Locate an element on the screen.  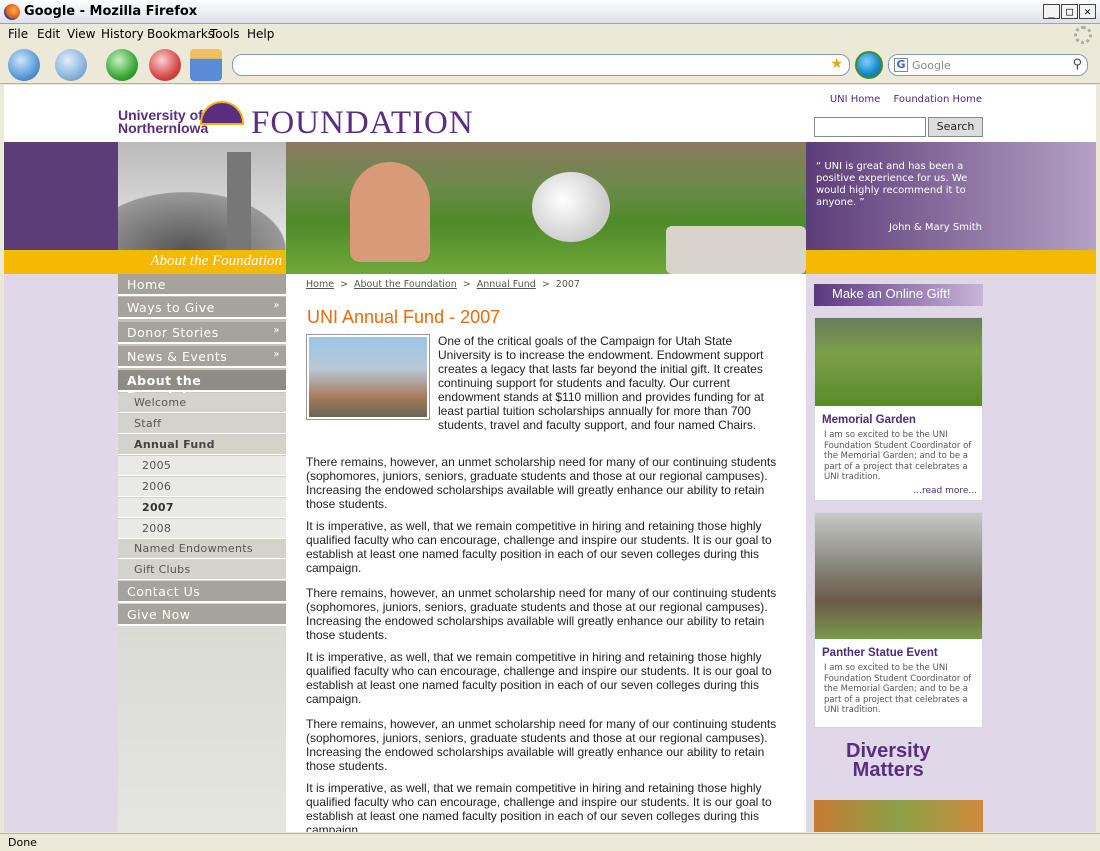
top-links: UNI Home Foundation Home is located at coordinates (901, 99).